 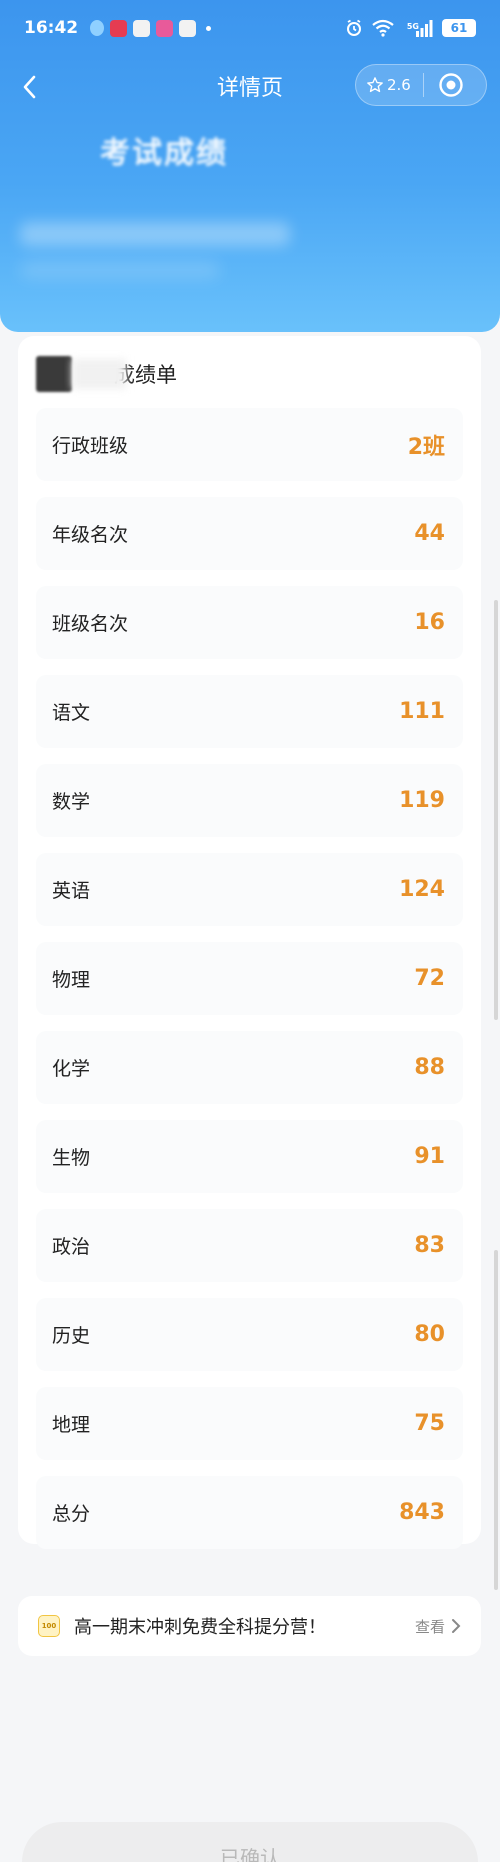 What do you see at coordinates (250, 1842) in the screenshot?
I see `confirm-button: 已确认` at bounding box center [250, 1842].